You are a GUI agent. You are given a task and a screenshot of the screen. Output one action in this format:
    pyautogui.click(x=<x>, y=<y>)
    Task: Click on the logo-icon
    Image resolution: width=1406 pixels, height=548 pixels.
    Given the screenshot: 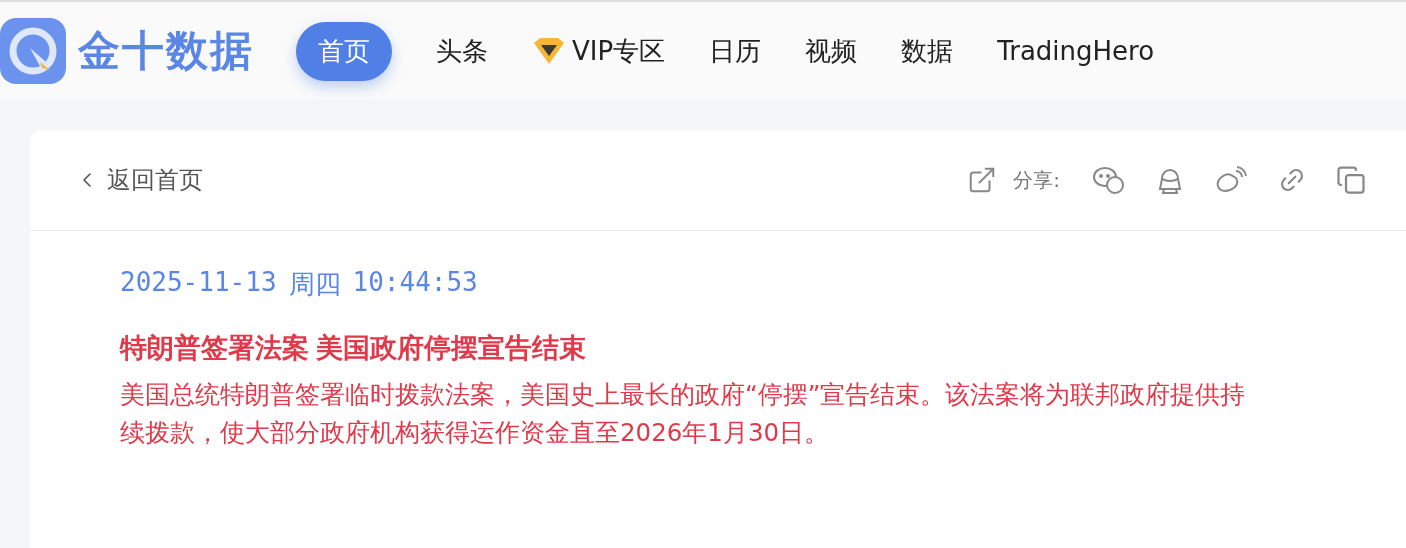 What is the action you would take?
    pyautogui.click(x=33, y=51)
    